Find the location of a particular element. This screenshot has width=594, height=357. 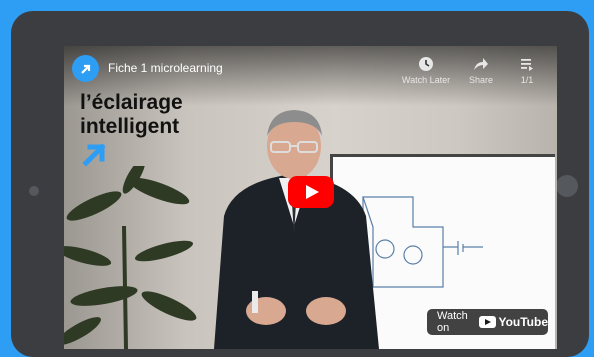

tablet-camera is located at coordinates (34, 191).